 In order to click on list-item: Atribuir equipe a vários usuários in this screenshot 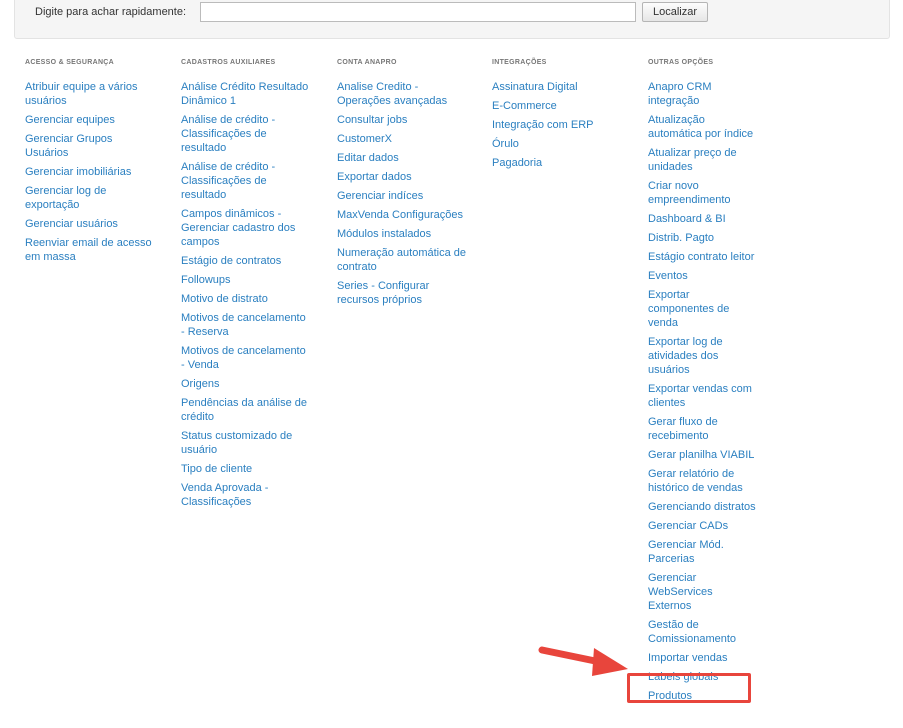, I will do `click(90, 94)`.